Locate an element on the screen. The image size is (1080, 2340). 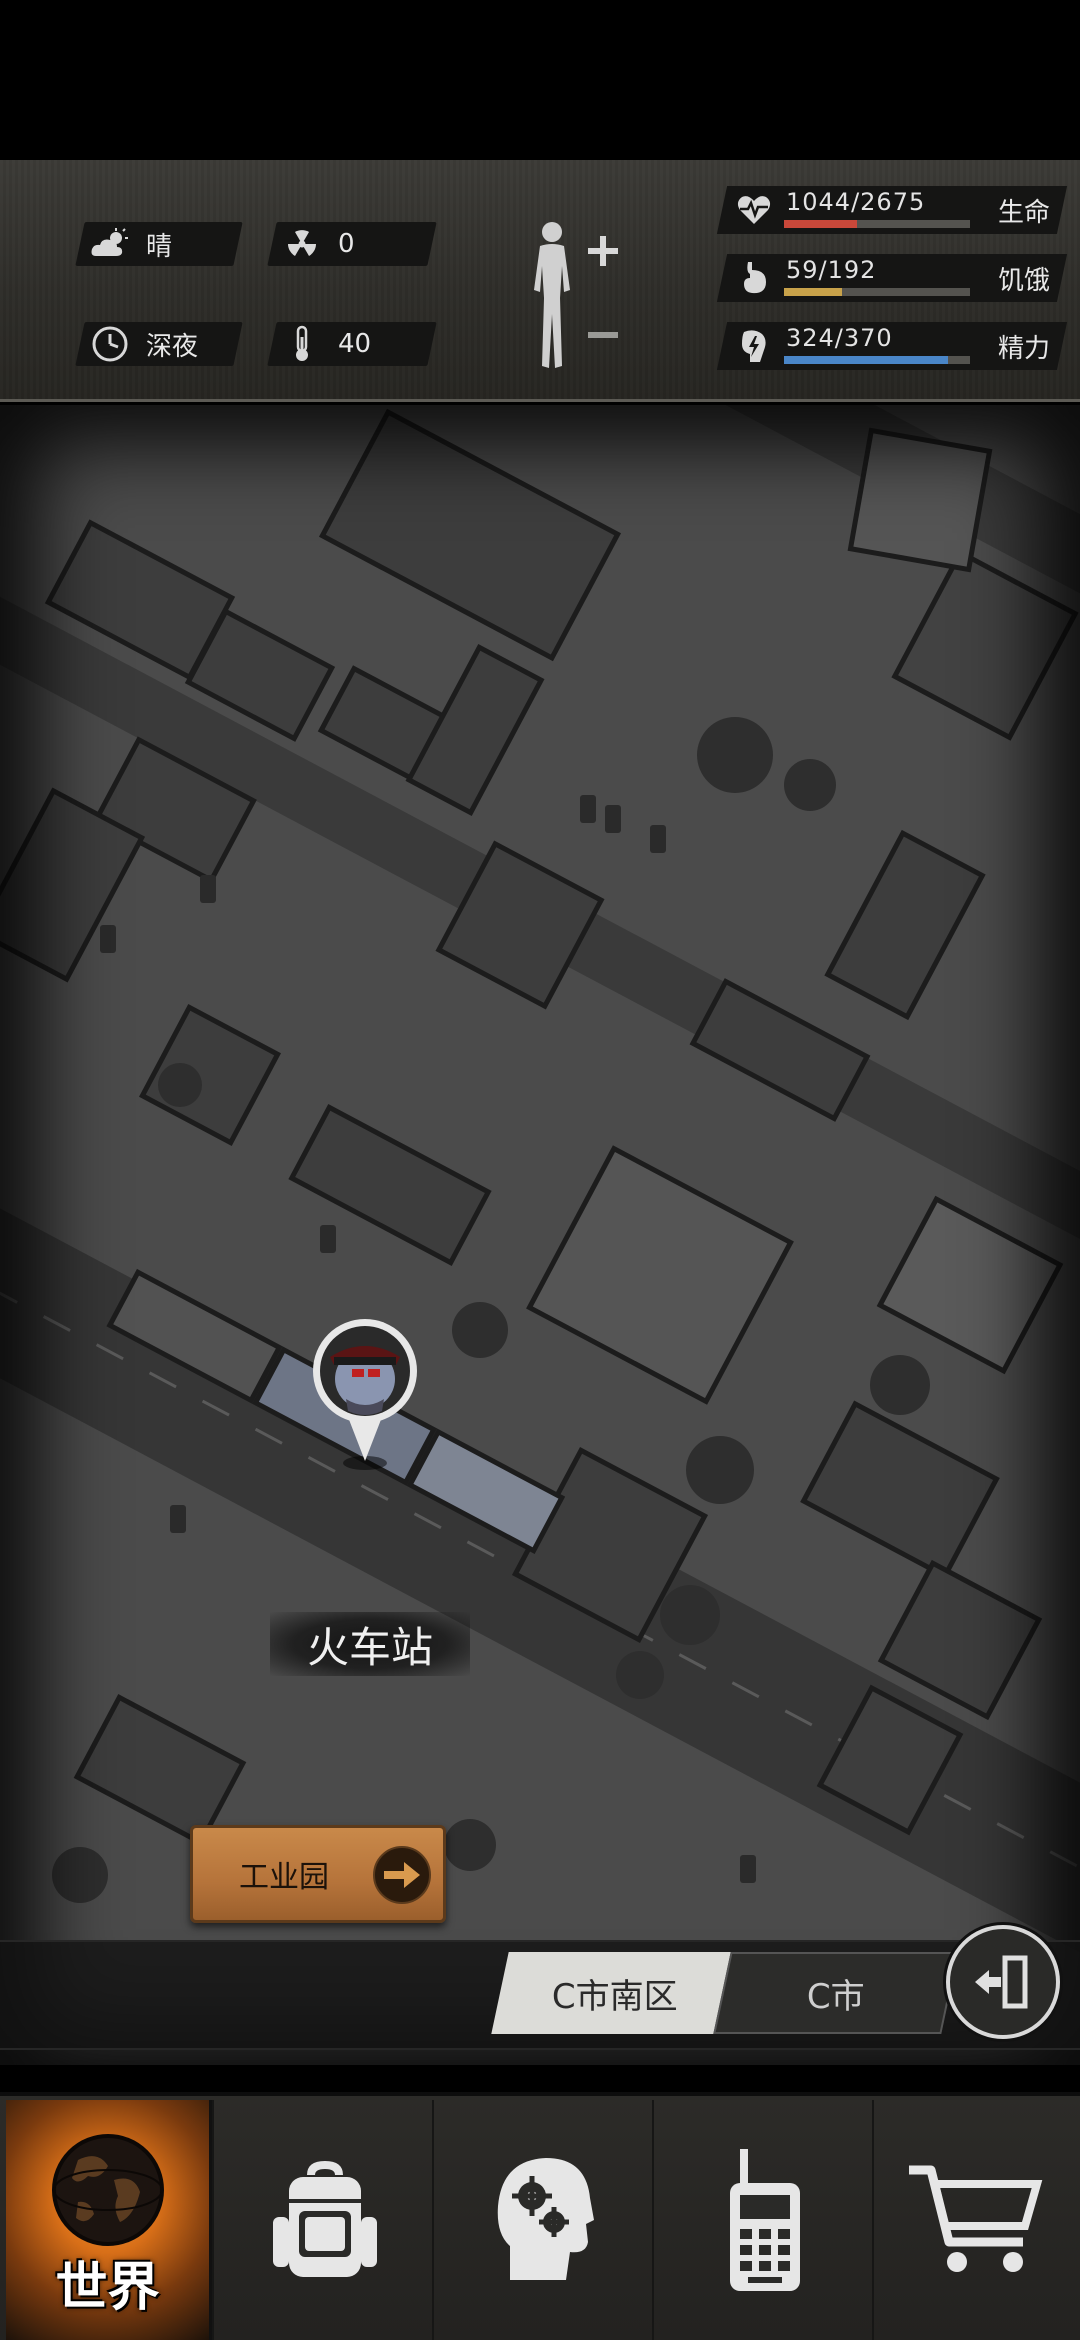
arrow-right-icon is located at coordinates (402, 1875).